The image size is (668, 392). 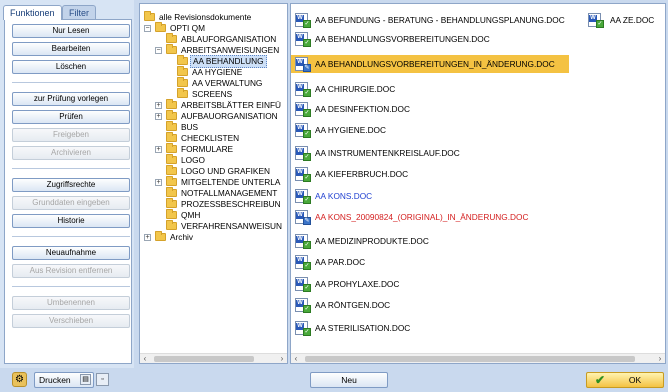 I want to click on files-horizontal-scrollbar: ‹ ›, so click(x=478, y=358).